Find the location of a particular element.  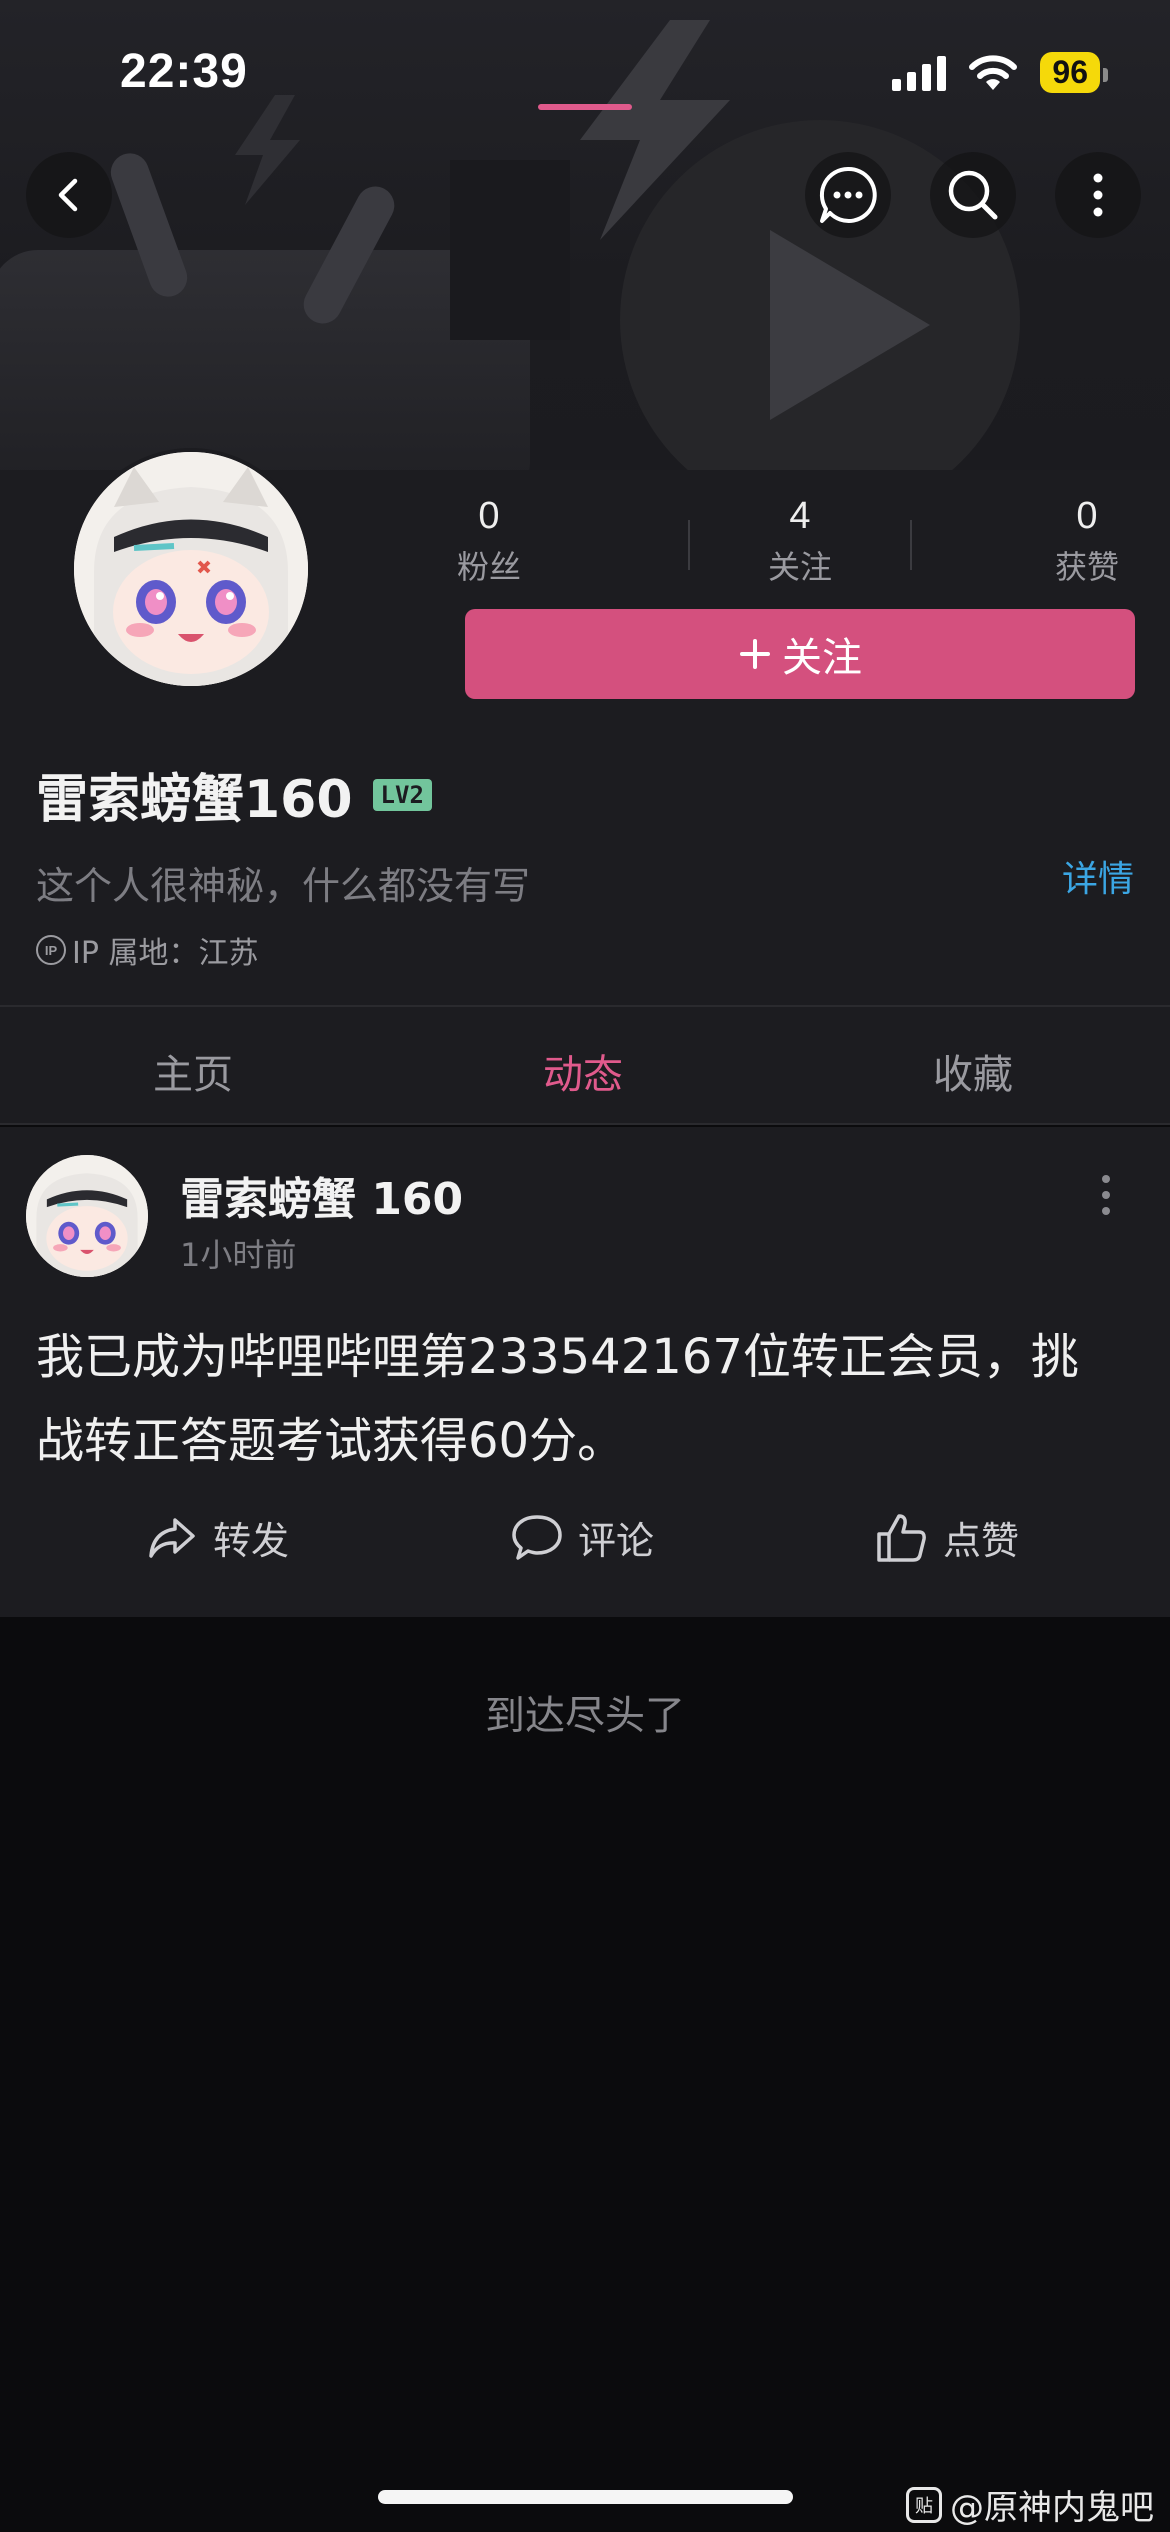

search-button is located at coordinates (973, 195).